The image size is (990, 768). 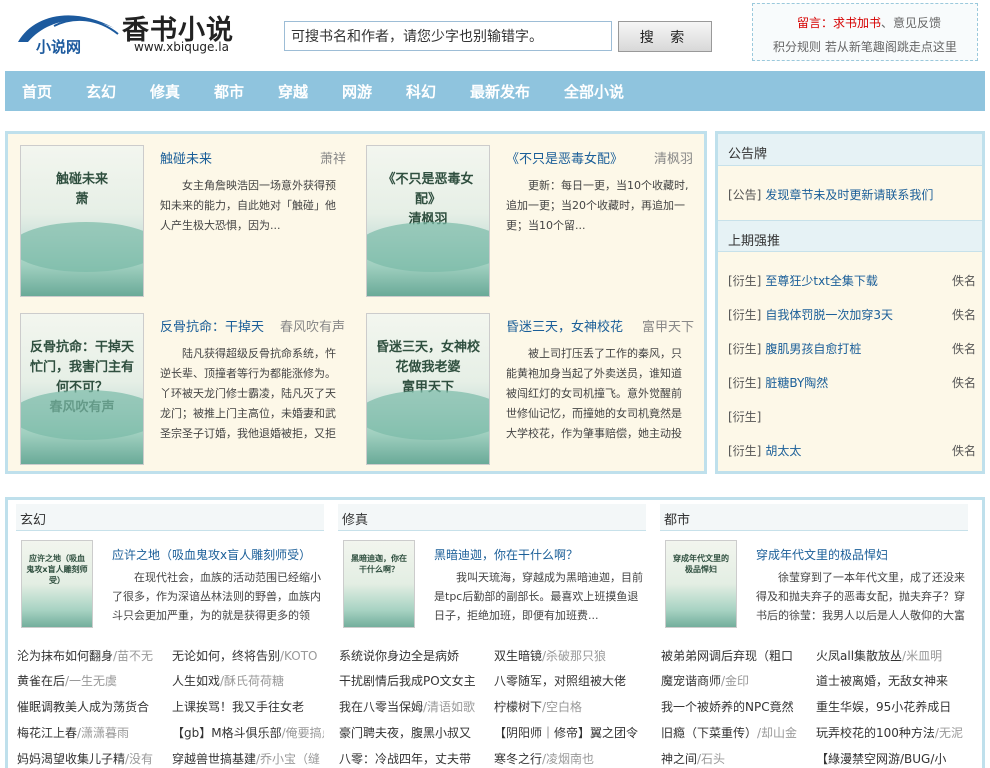 What do you see at coordinates (570, 759) in the screenshot?
I see `list-item: 寒冬之行/凌烟南也` at bounding box center [570, 759].